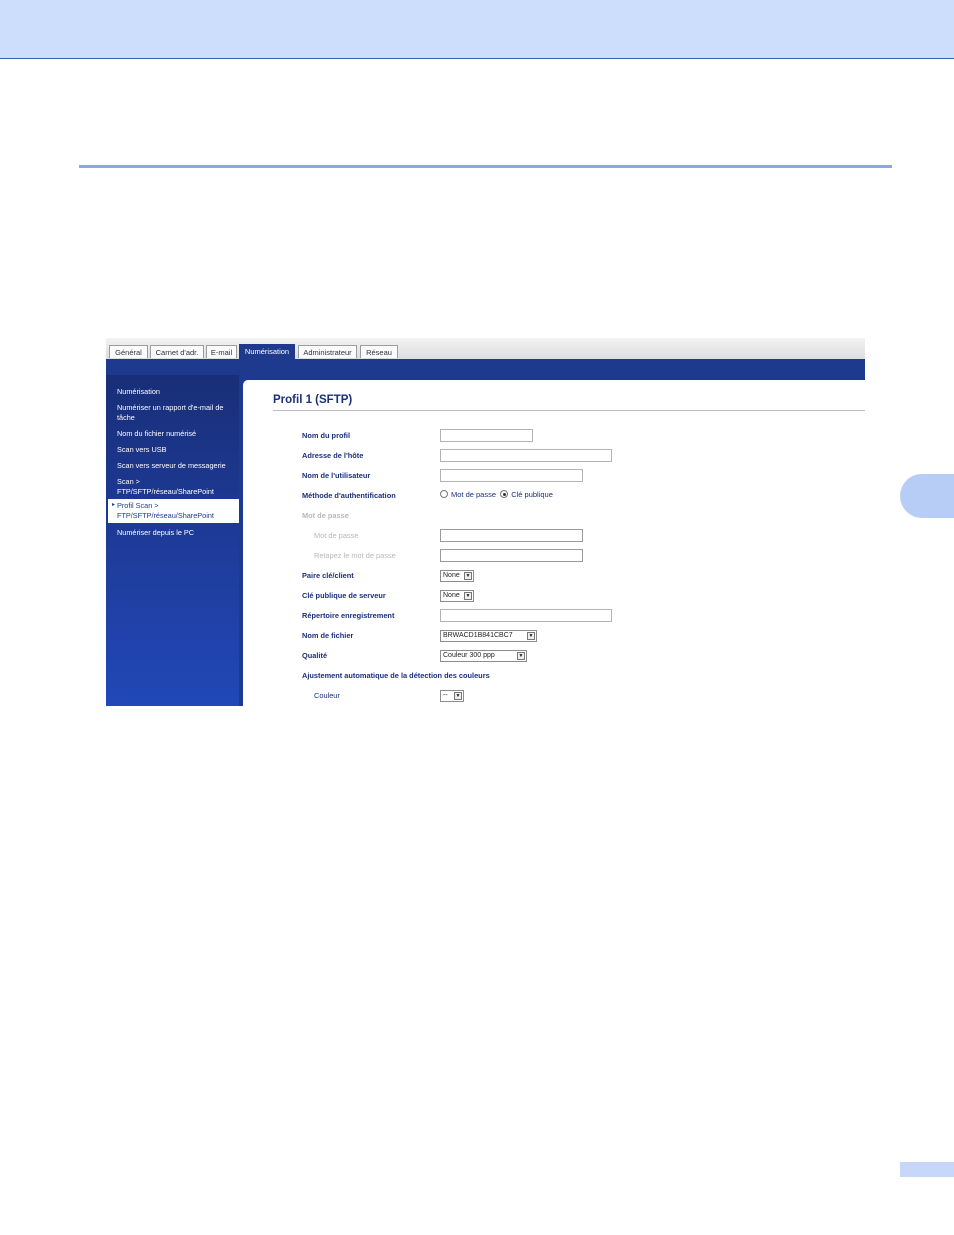 This screenshot has width=954, height=1235. I want to click on auth-public-key-option-label: Clé publique, so click(532, 494).